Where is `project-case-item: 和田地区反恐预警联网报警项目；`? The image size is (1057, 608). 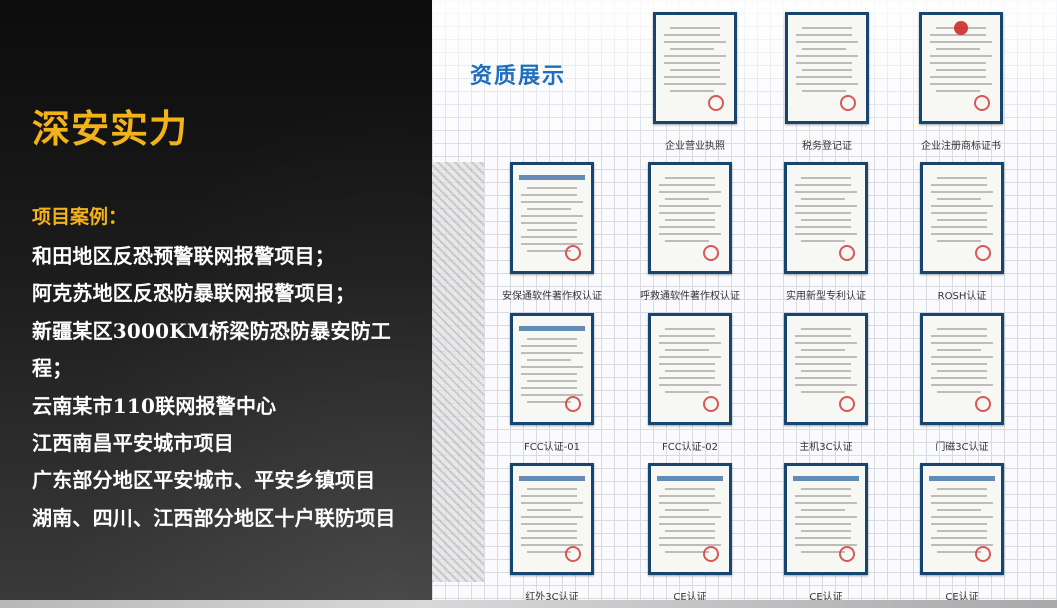
project-case-item: 和田地区反恐预警联网报警项目； is located at coordinates (183, 256).